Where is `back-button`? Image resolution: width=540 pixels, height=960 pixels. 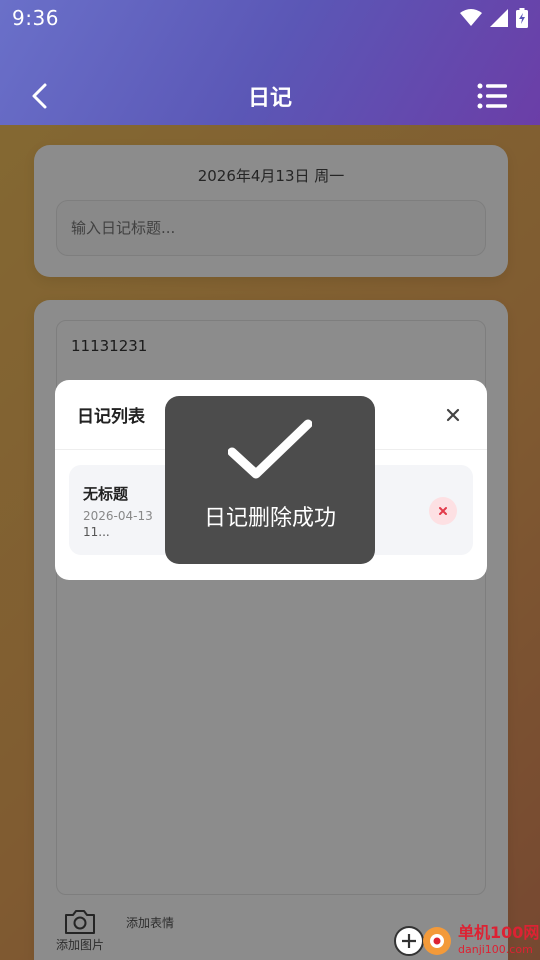
back-button is located at coordinates (40, 96).